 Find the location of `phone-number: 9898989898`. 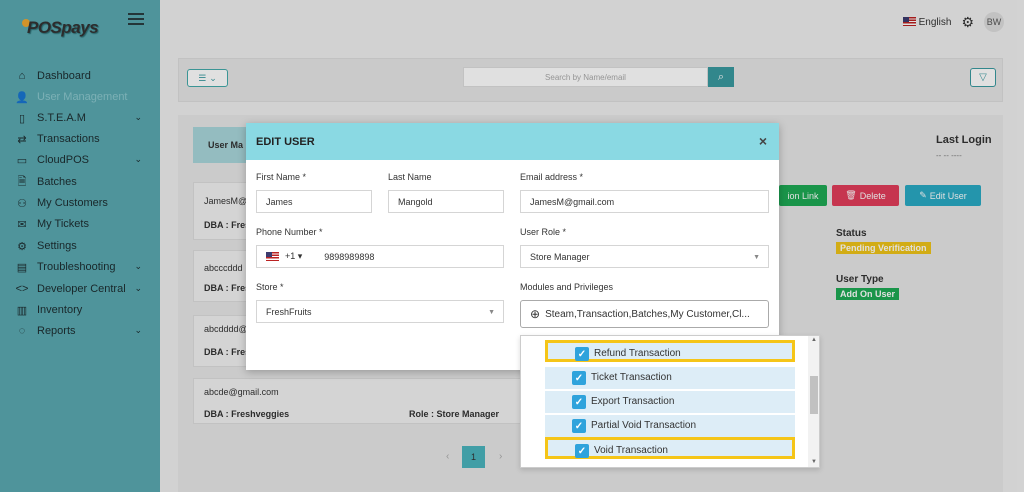

phone-number: 9898989898 is located at coordinates (349, 256).